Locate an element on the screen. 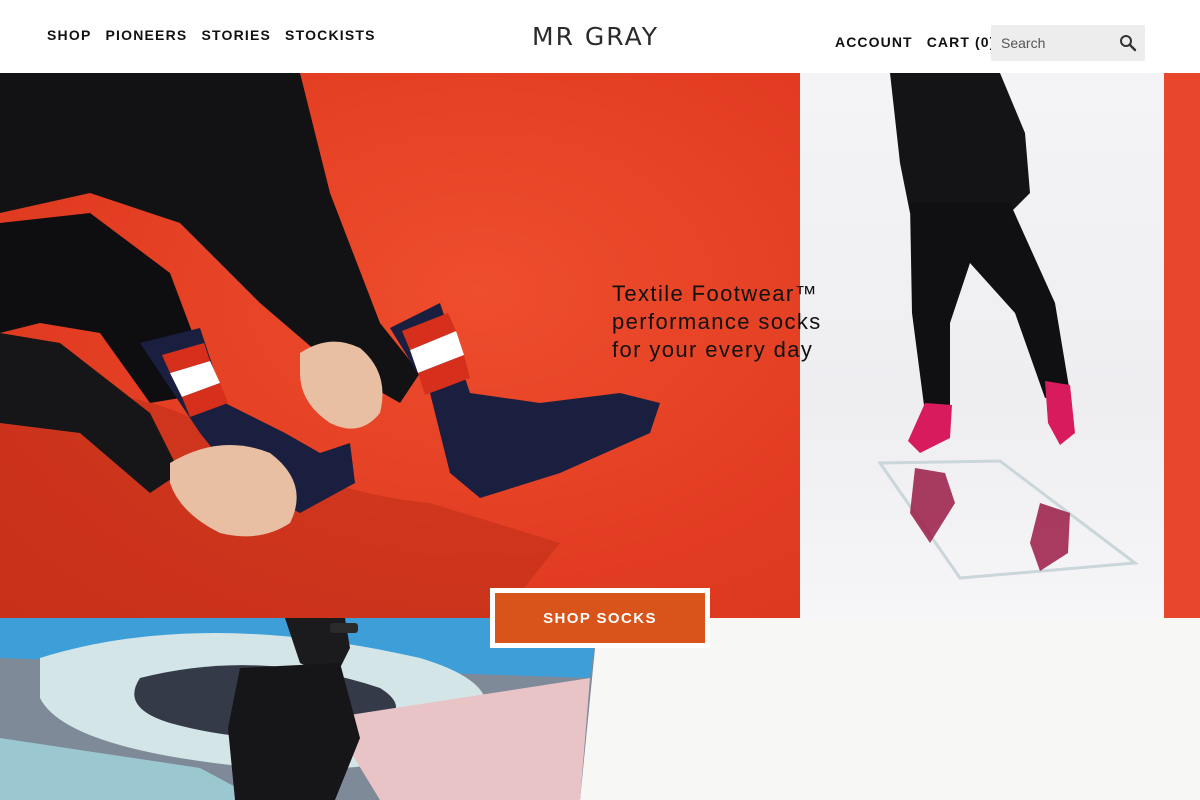  cta-frame: SHOP SOCKS is located at coordinates (600, 618).